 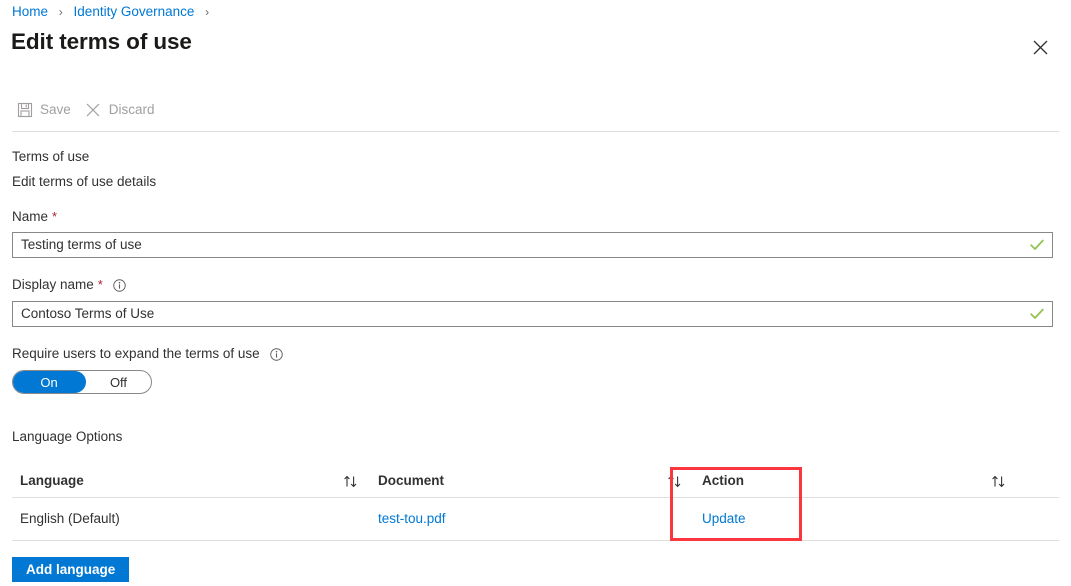 What do you see at coordinates (834, 481) in the screenshot?
I see `column-header-action: Action` at bounding box center [834, 481].